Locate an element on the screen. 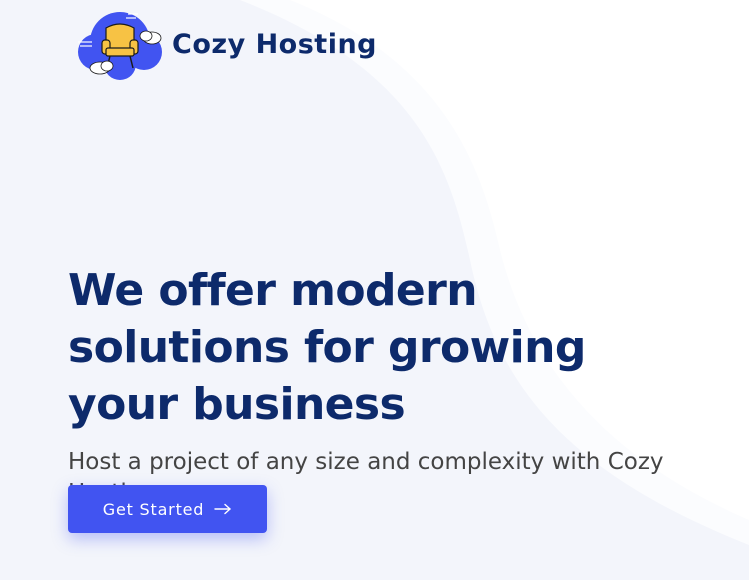 Image resolution: width=749 pixels, height=580 pixels. cloud-armchair-logo-icon is located at coordinates (120, 46).